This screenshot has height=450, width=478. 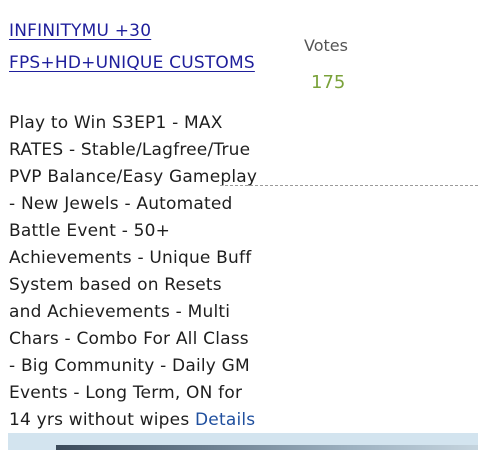 I want to click on banner-image, so click(x=267, y=447).